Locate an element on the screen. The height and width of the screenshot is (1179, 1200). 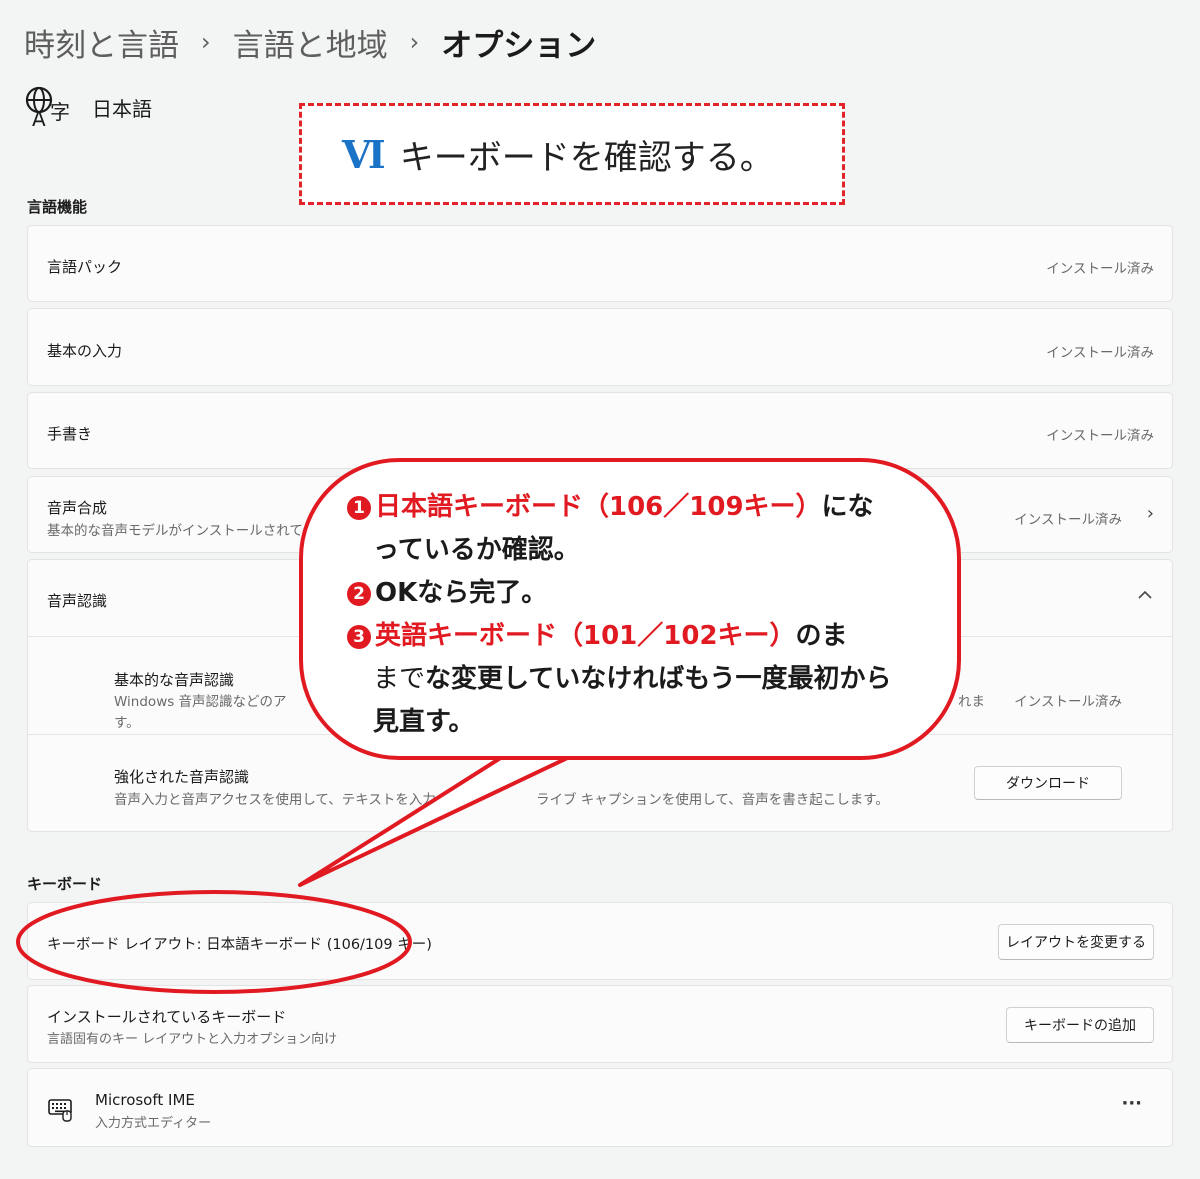
instruction-text-segment: OKなら完了。 is located at coordinates (461, 593).